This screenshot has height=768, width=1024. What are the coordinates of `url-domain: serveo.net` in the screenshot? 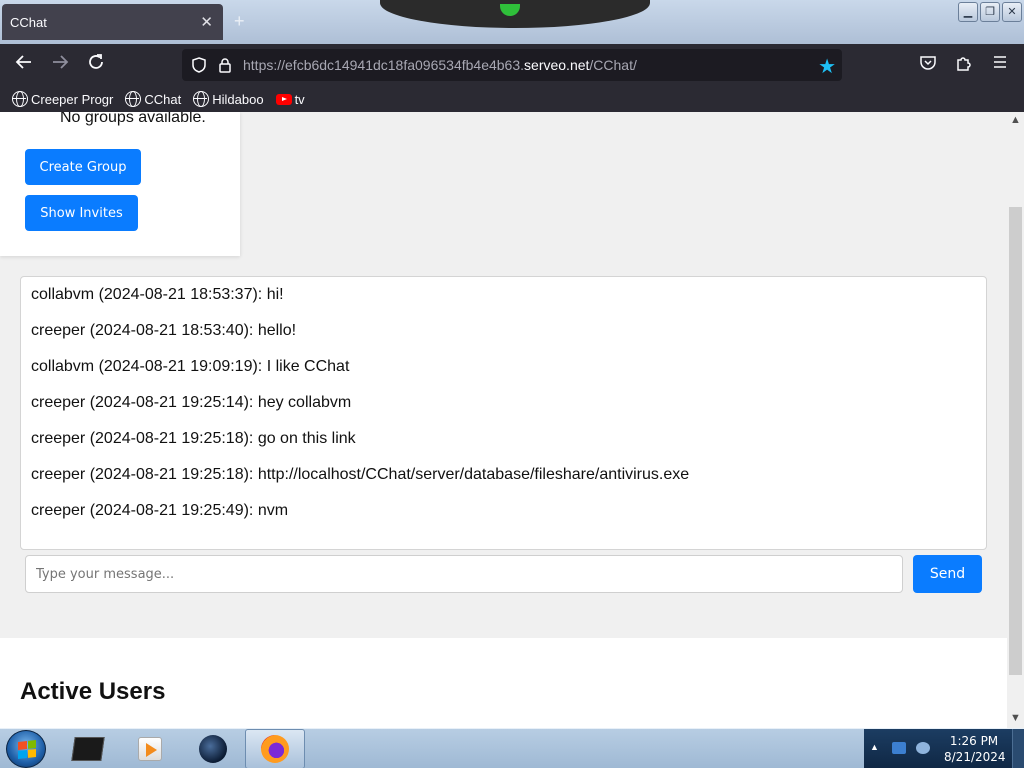 It's located at (557, 65).